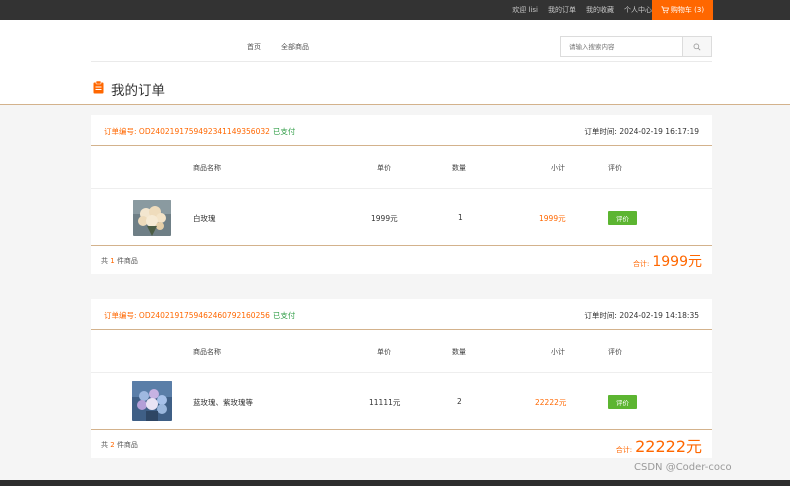 The width and height of the screenshot is (790, 486). I want to click on order-time: 订单时间: 2024-02-19 16:17:19, so click(641, 131).